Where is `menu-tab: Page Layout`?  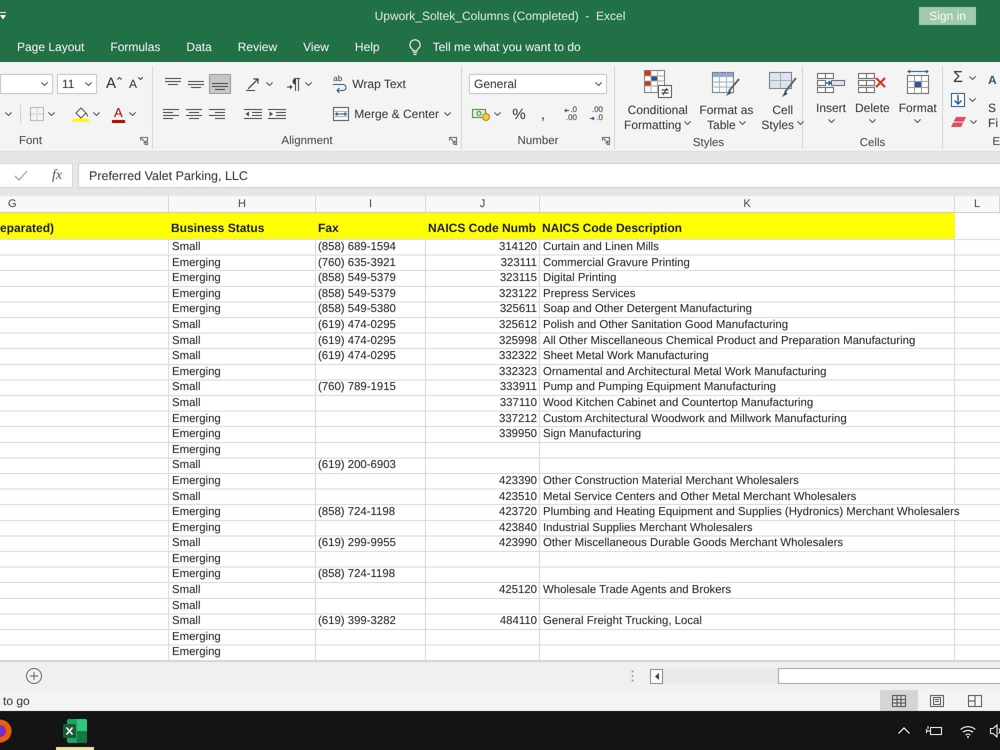
menu-tab: Page Layout is located at coordinates (51, 47).